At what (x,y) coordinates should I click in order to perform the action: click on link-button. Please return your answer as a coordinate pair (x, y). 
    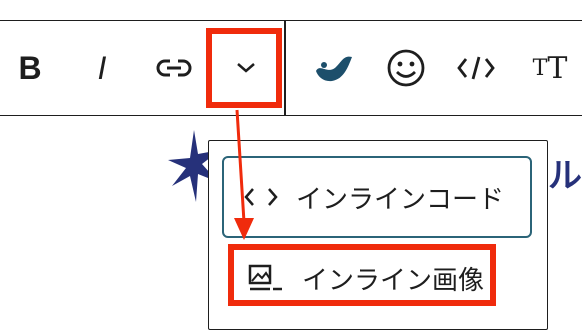
    Looking at the image, I should click on (174, 68).